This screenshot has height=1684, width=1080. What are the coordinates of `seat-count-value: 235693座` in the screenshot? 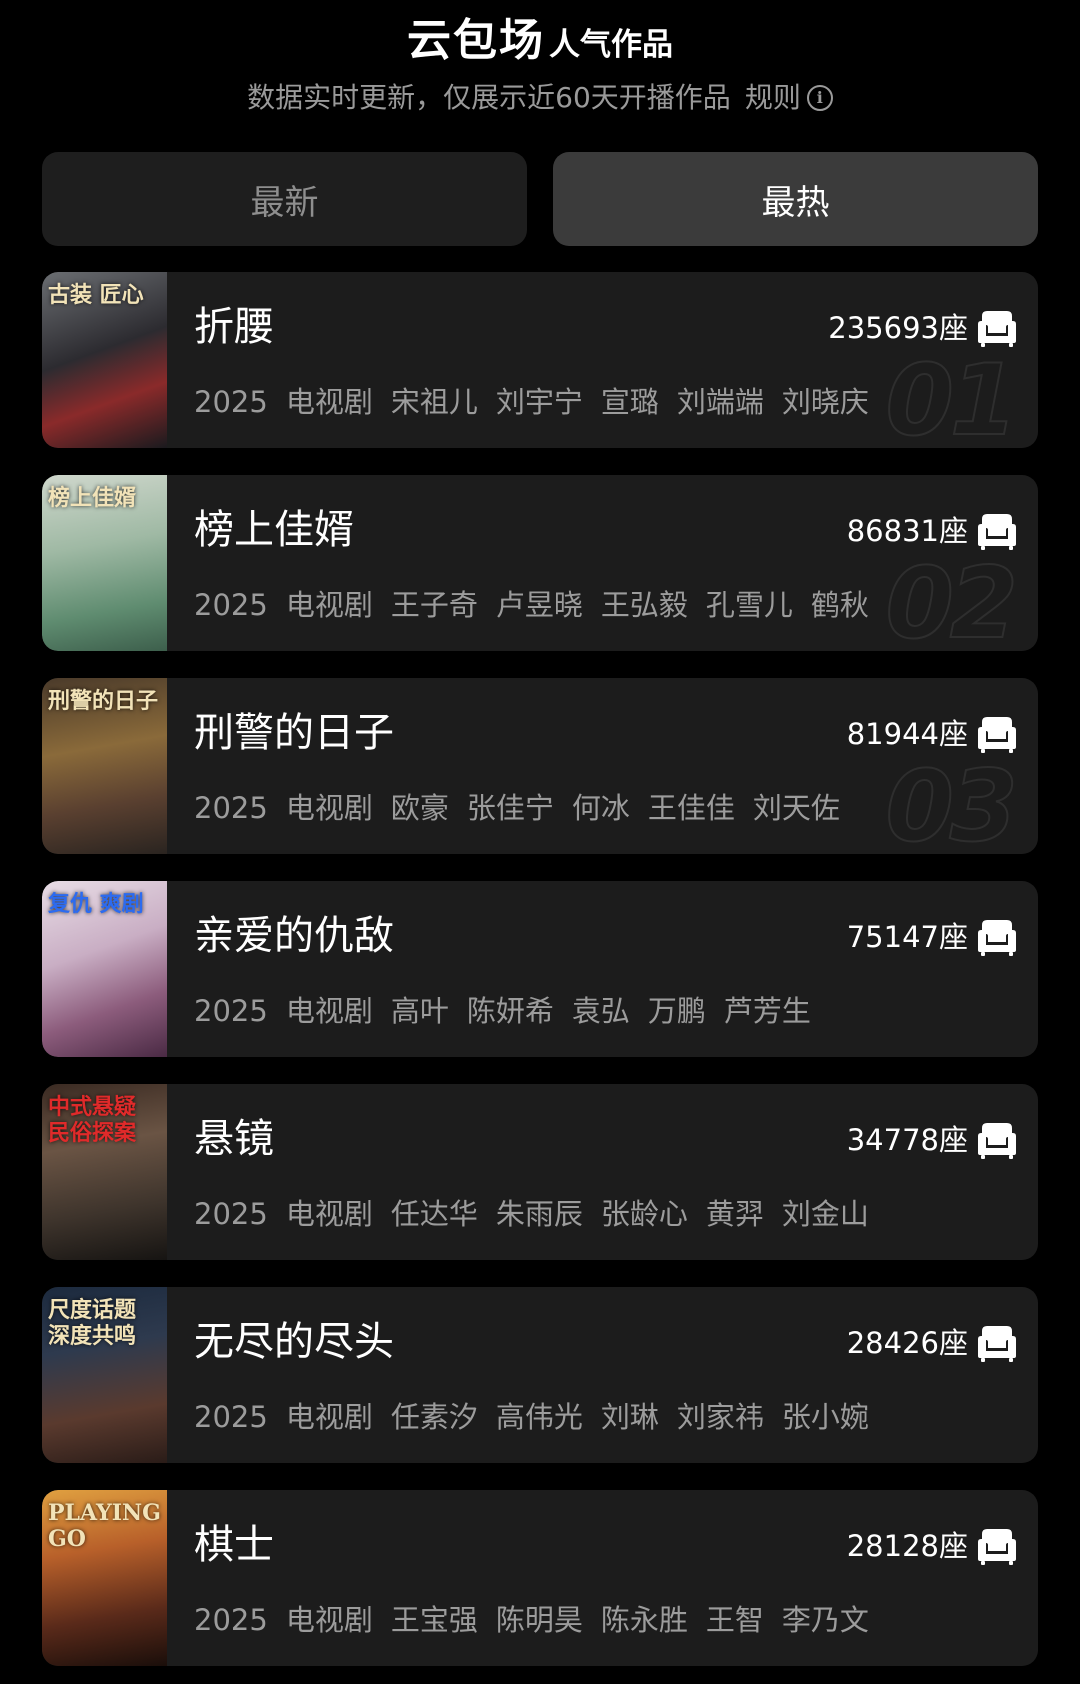 It's located at (898, 328).